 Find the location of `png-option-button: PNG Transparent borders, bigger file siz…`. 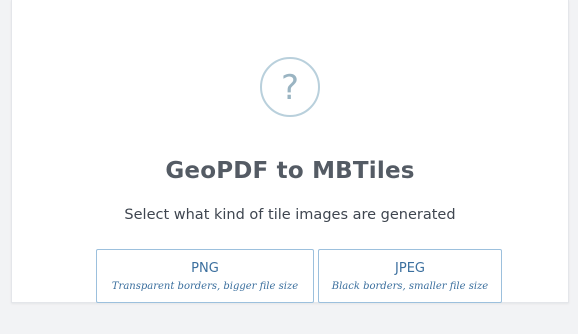

png-option-button: PNG Transparent borders, bigger file siz… is located at coordinates (205, 276).